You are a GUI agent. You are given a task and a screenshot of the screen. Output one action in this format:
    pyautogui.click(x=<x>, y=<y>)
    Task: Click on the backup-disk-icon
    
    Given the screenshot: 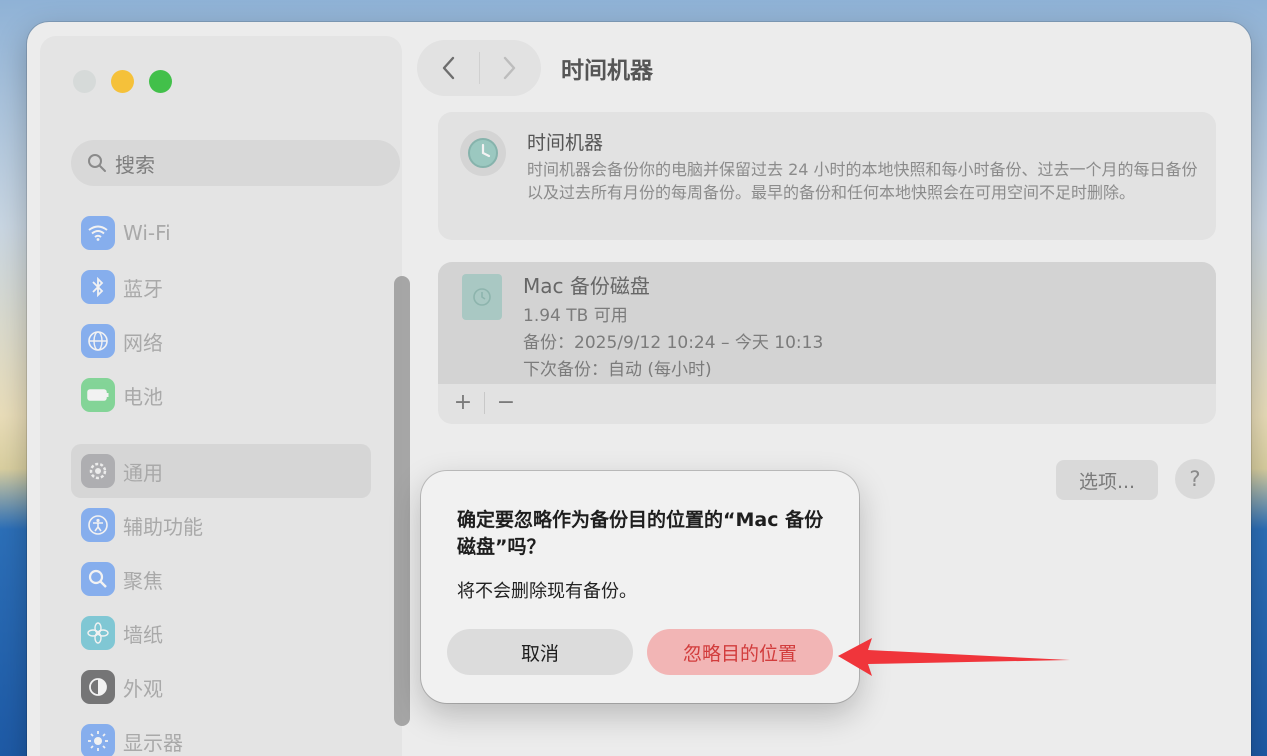 What is the action you would take?
    pyautogui.click(x=482, y=297)
    